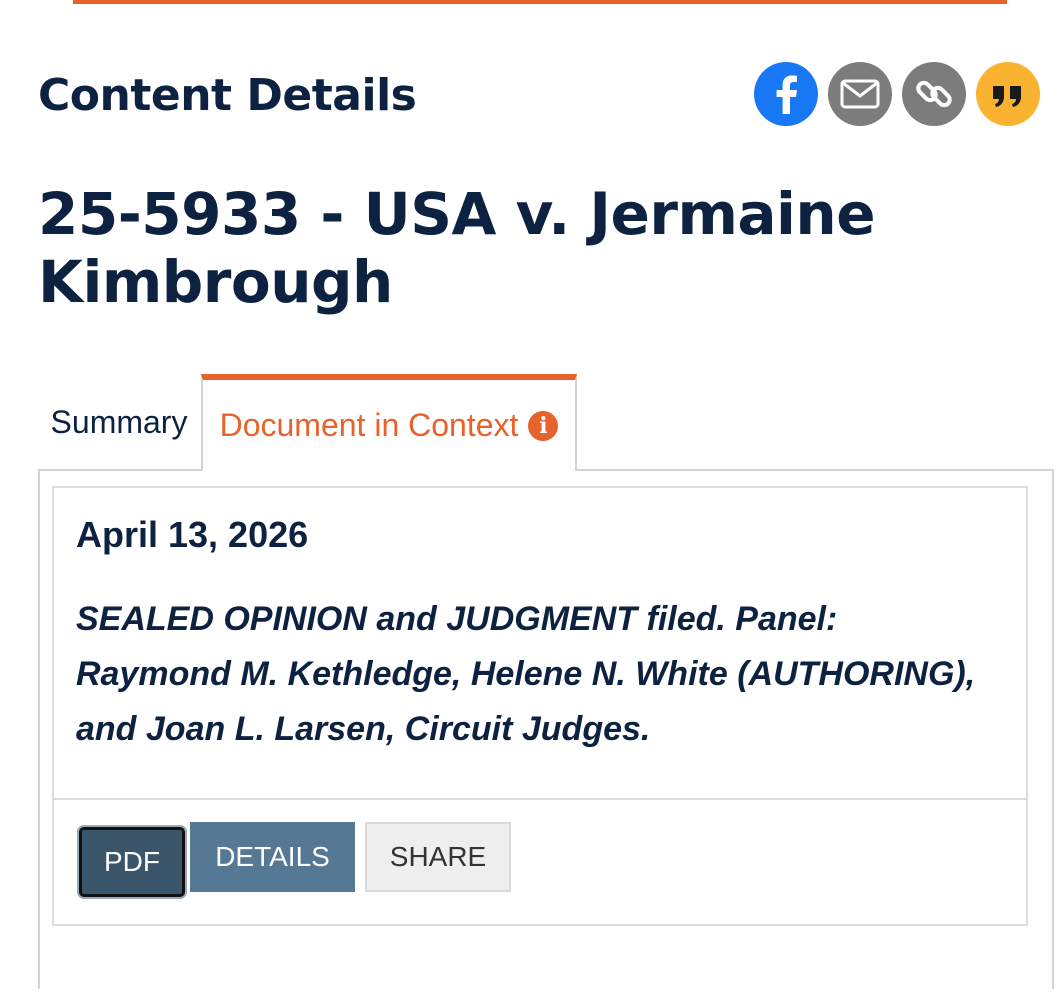 The height and width of the screenshot is (992, 1057). Describe the element at coordinates (543, 425) in the screenshot. I see `info-icon: i` at that location.